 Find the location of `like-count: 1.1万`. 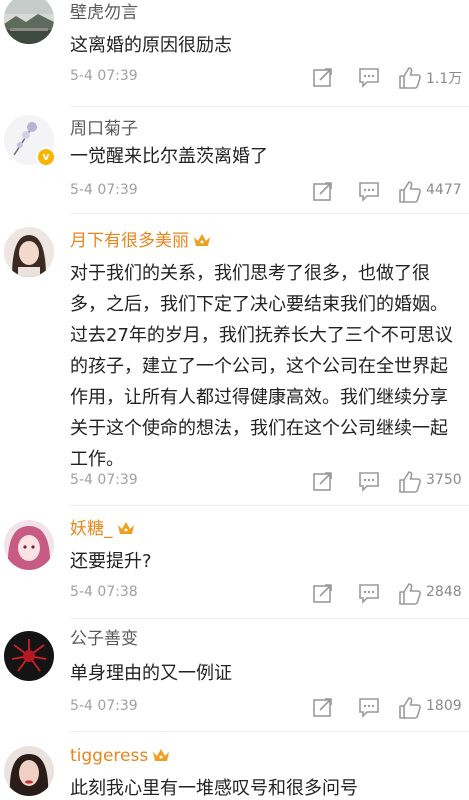

like-count: 1.1万 is located at coordinates (444, 79).